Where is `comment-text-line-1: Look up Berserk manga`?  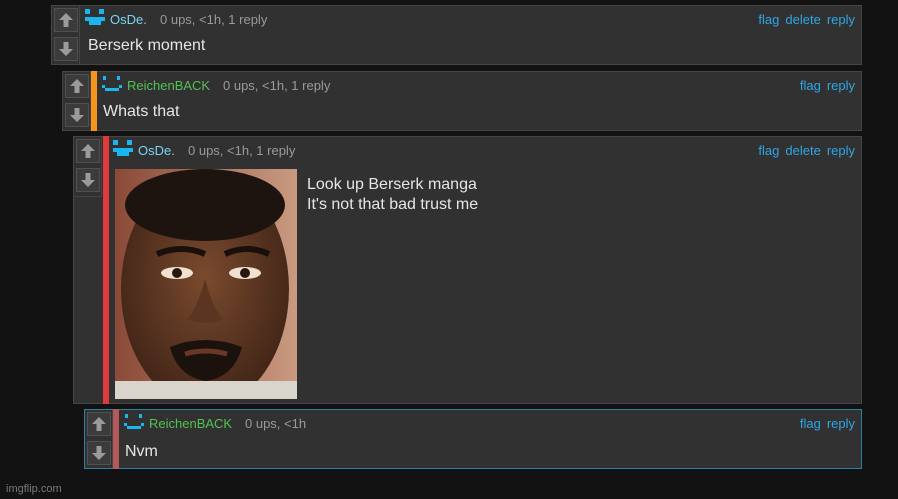 comment-text-line-1: Look up Berserk manga is located at coordinates (392, 184).